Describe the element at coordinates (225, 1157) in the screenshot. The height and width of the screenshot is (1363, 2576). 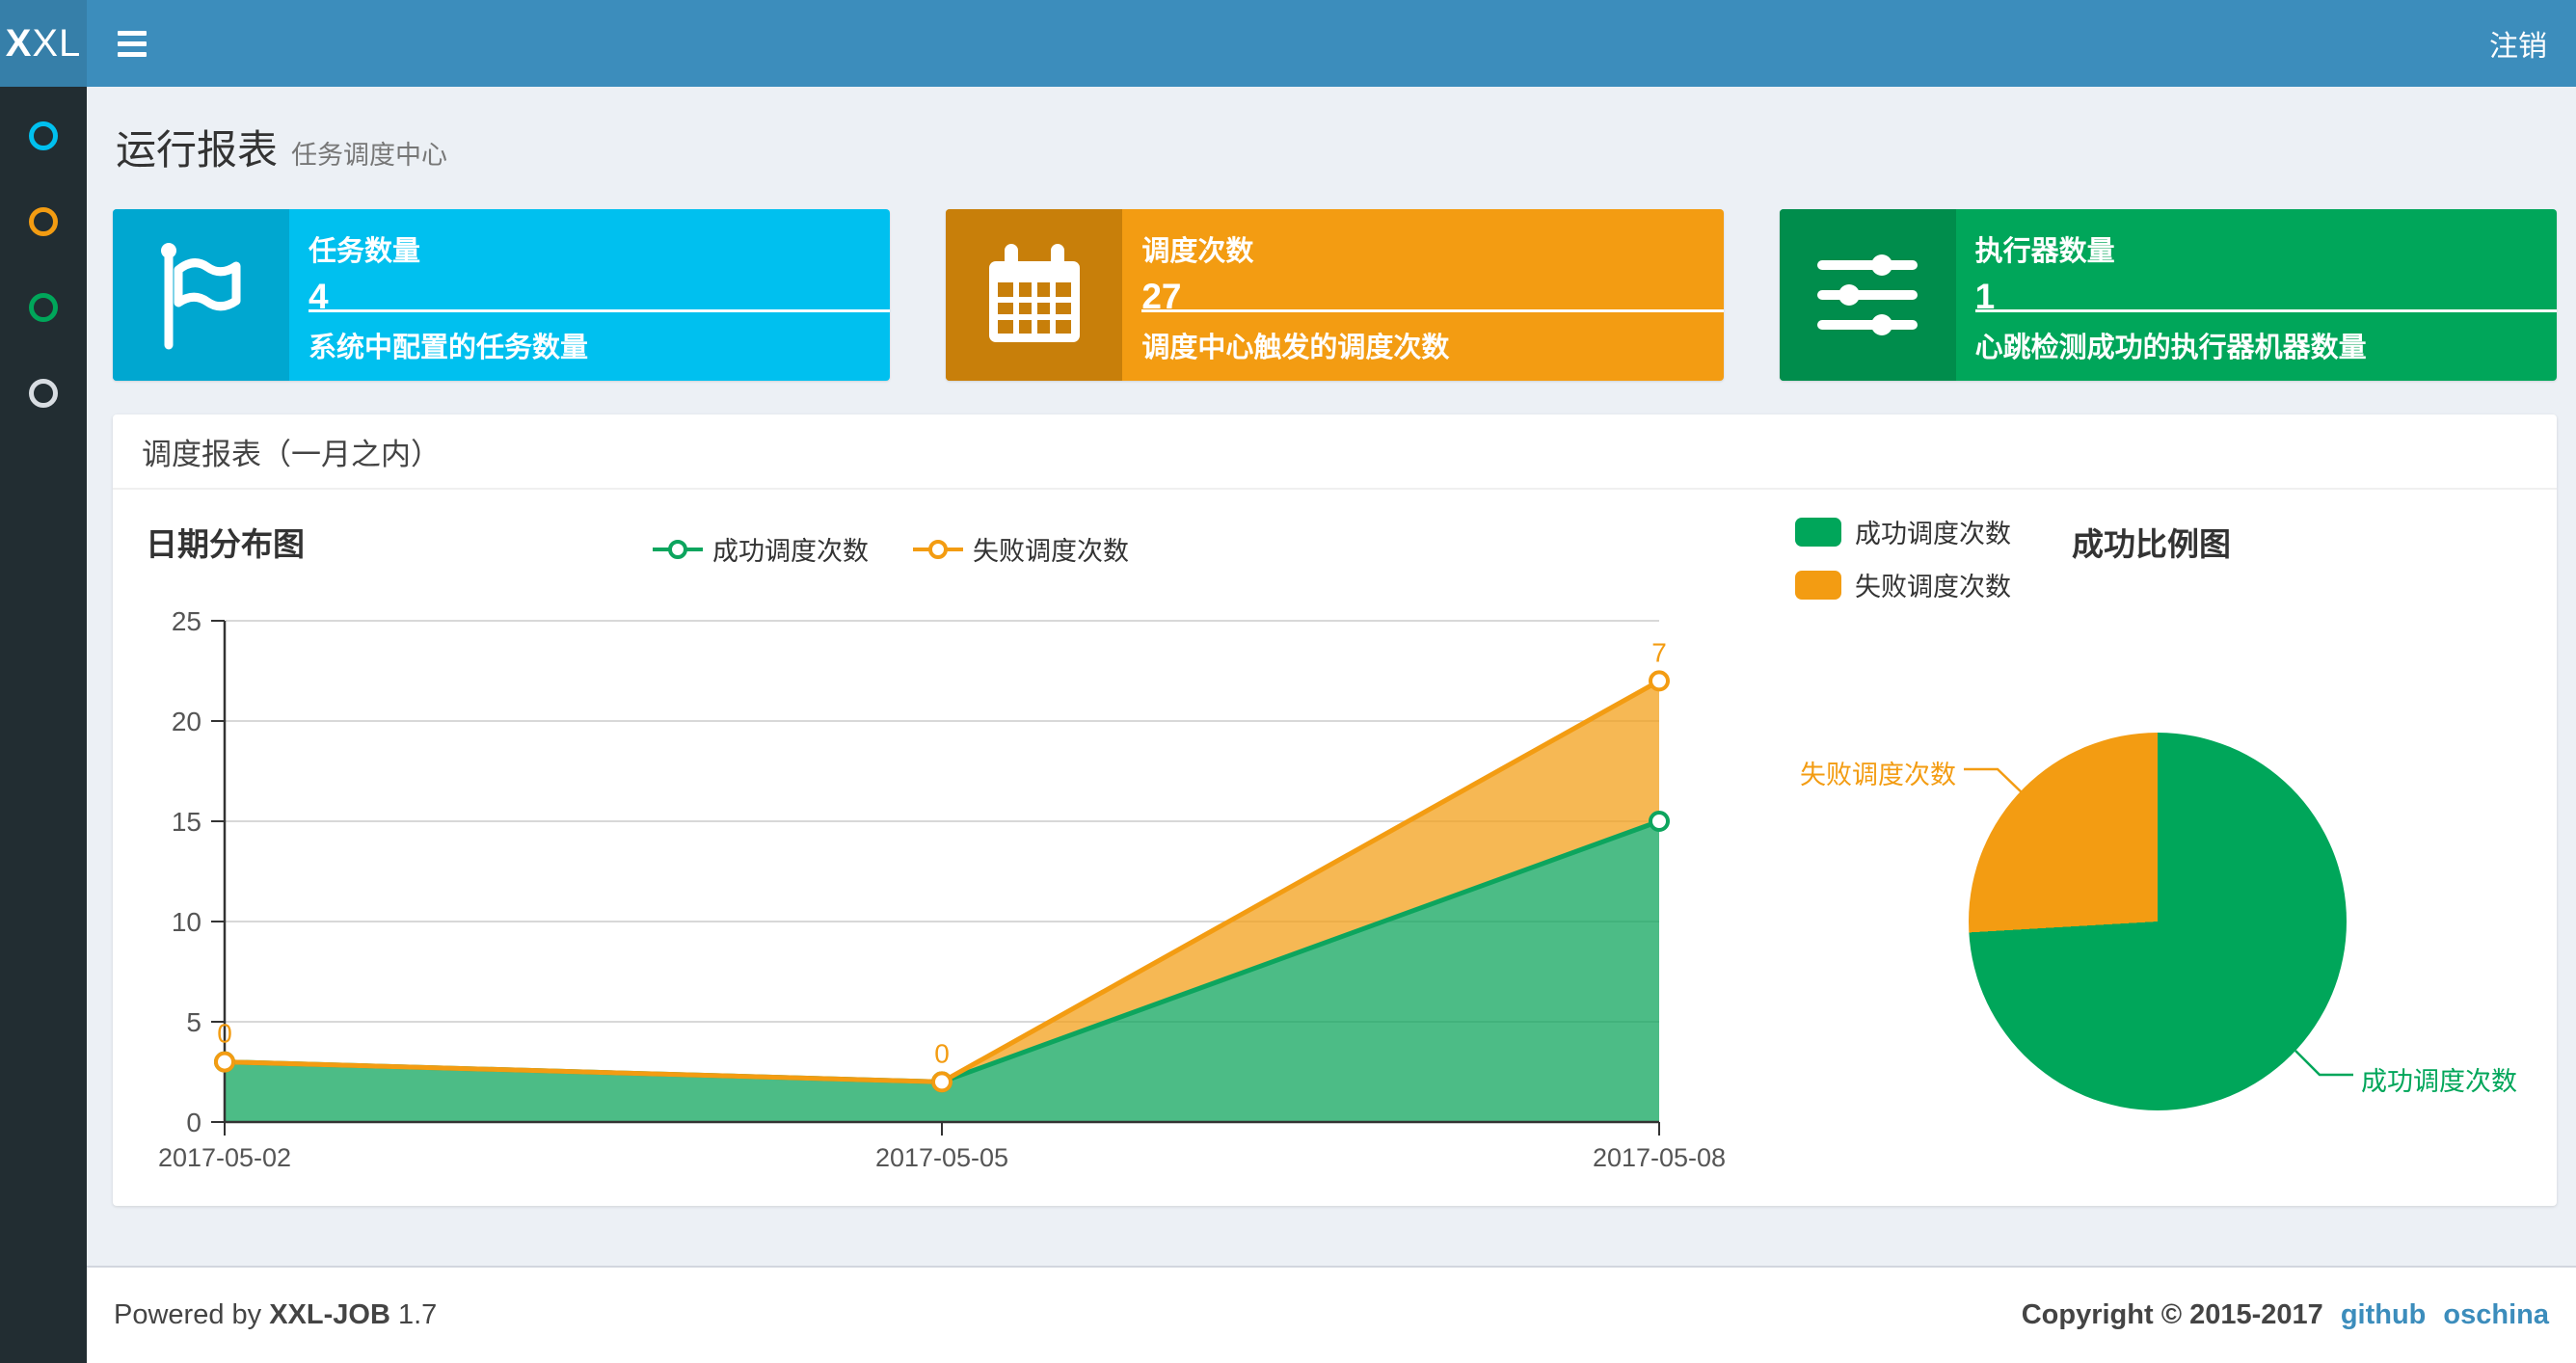
I see `svg-text: 2017-05-02` at that location.